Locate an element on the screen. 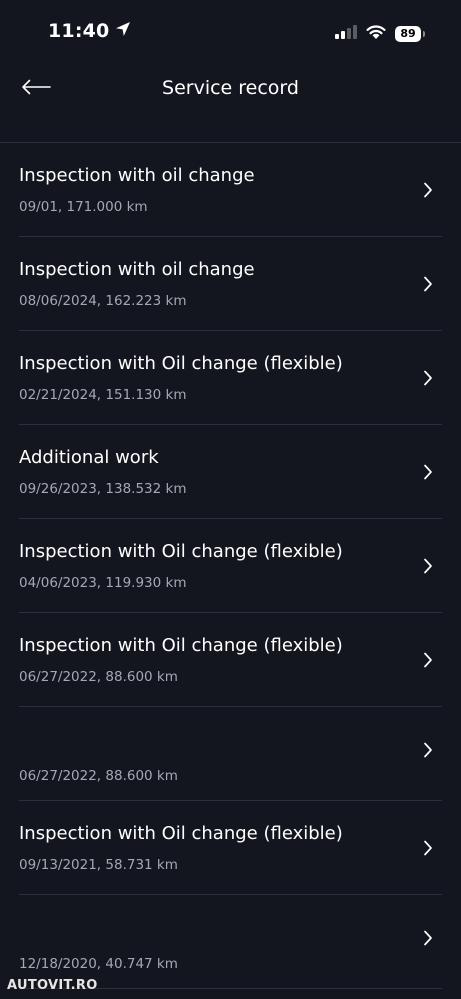 The width and height of the screenshot is (461, 999). location-arrow-icon is located at coordinates (123, 31).